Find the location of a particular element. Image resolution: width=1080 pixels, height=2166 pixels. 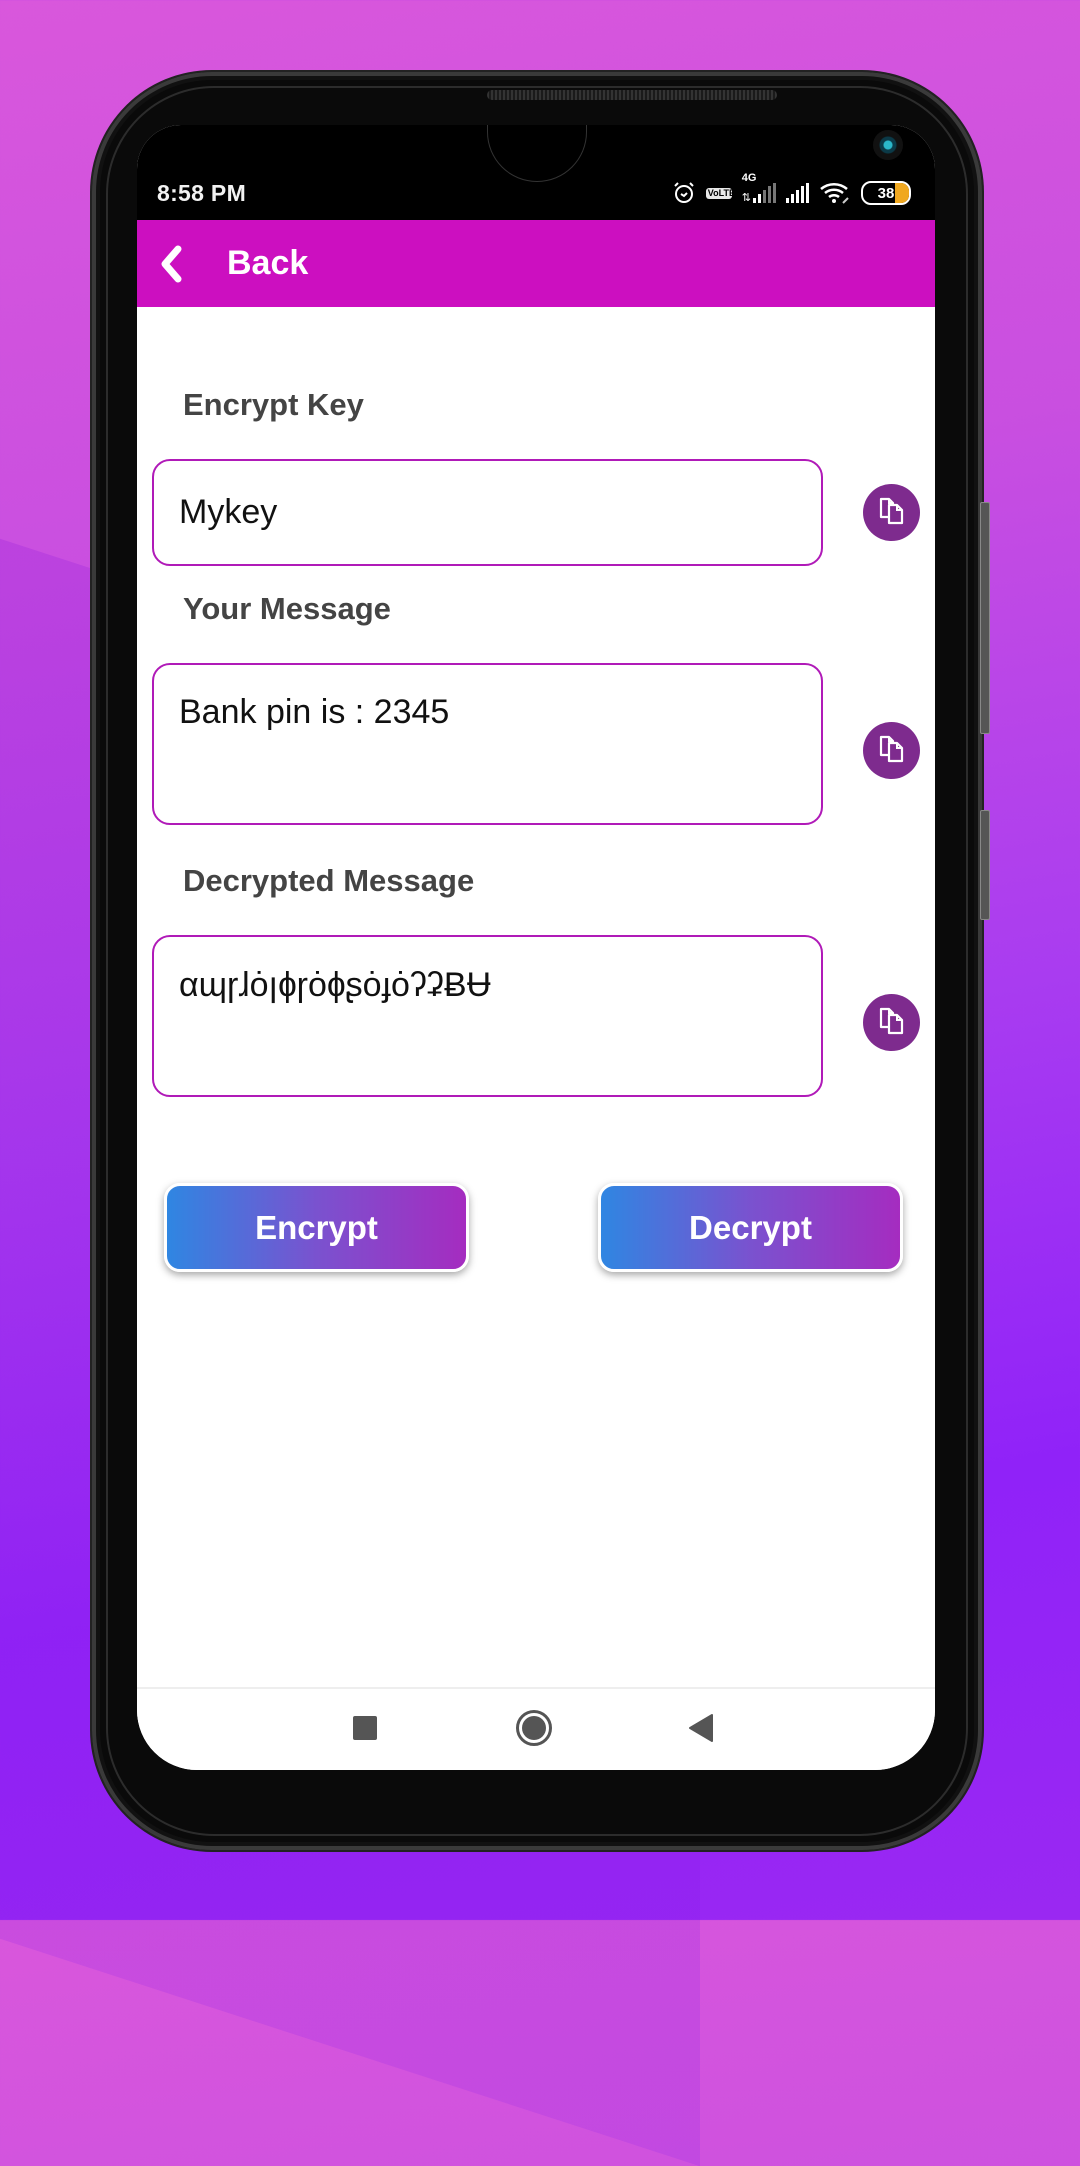

recents-button is located at coordinates (365, 1729).